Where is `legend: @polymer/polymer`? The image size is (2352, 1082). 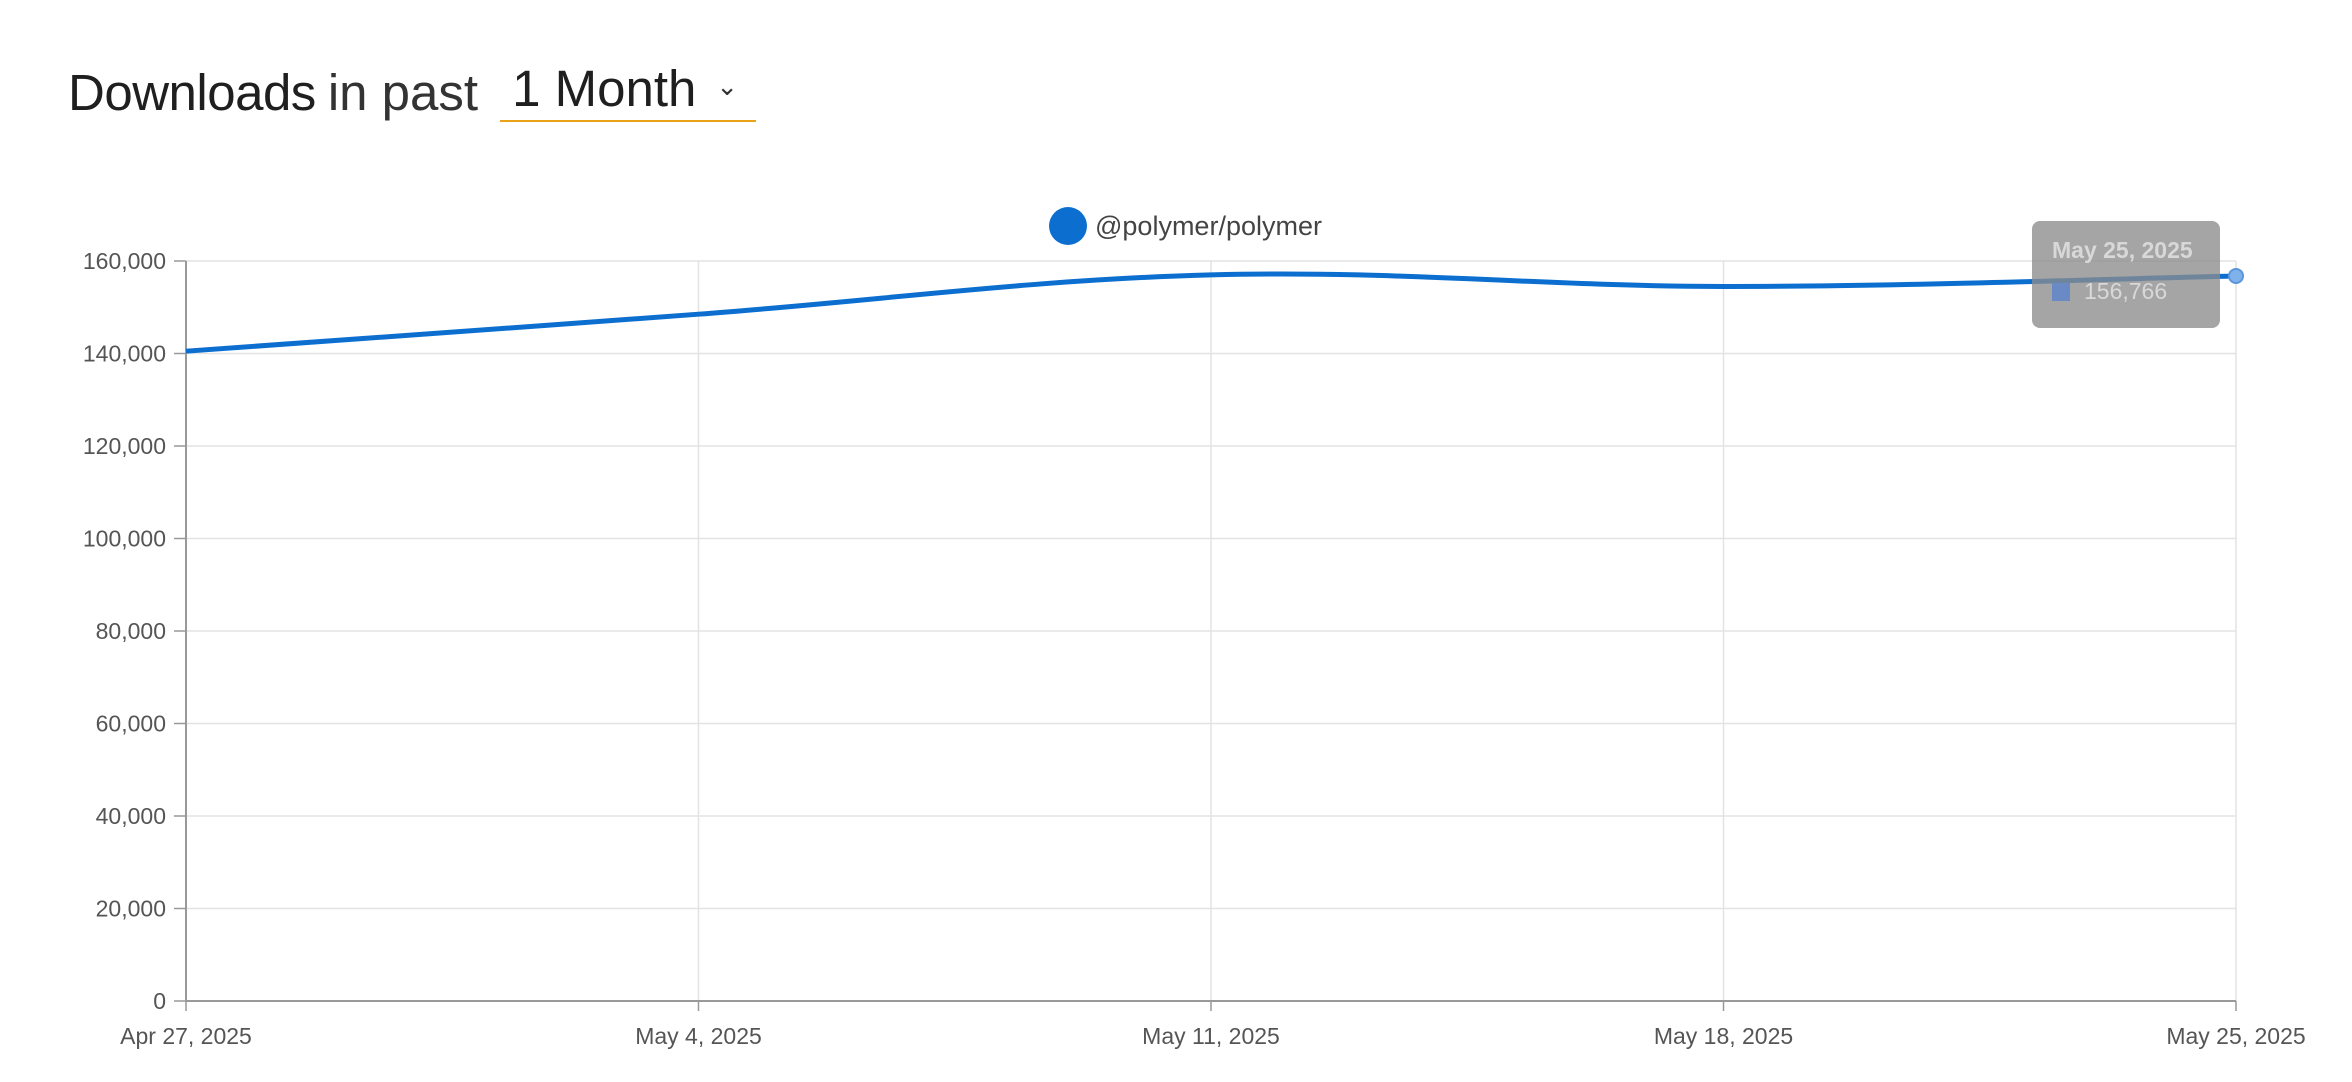 legend: @polymer/polymer is located at coordinates (1185, 226).